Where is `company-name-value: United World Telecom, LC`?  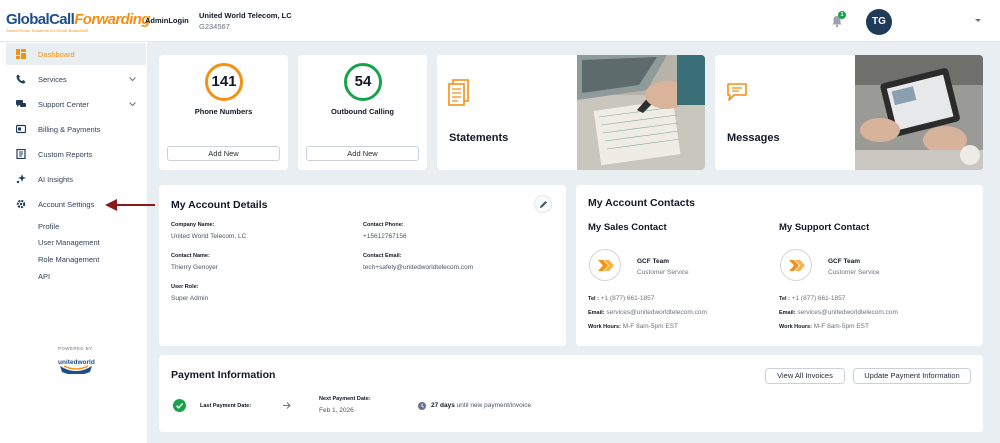
company-name-value: United World Telecom, LC is located at coordinates (209, 236).